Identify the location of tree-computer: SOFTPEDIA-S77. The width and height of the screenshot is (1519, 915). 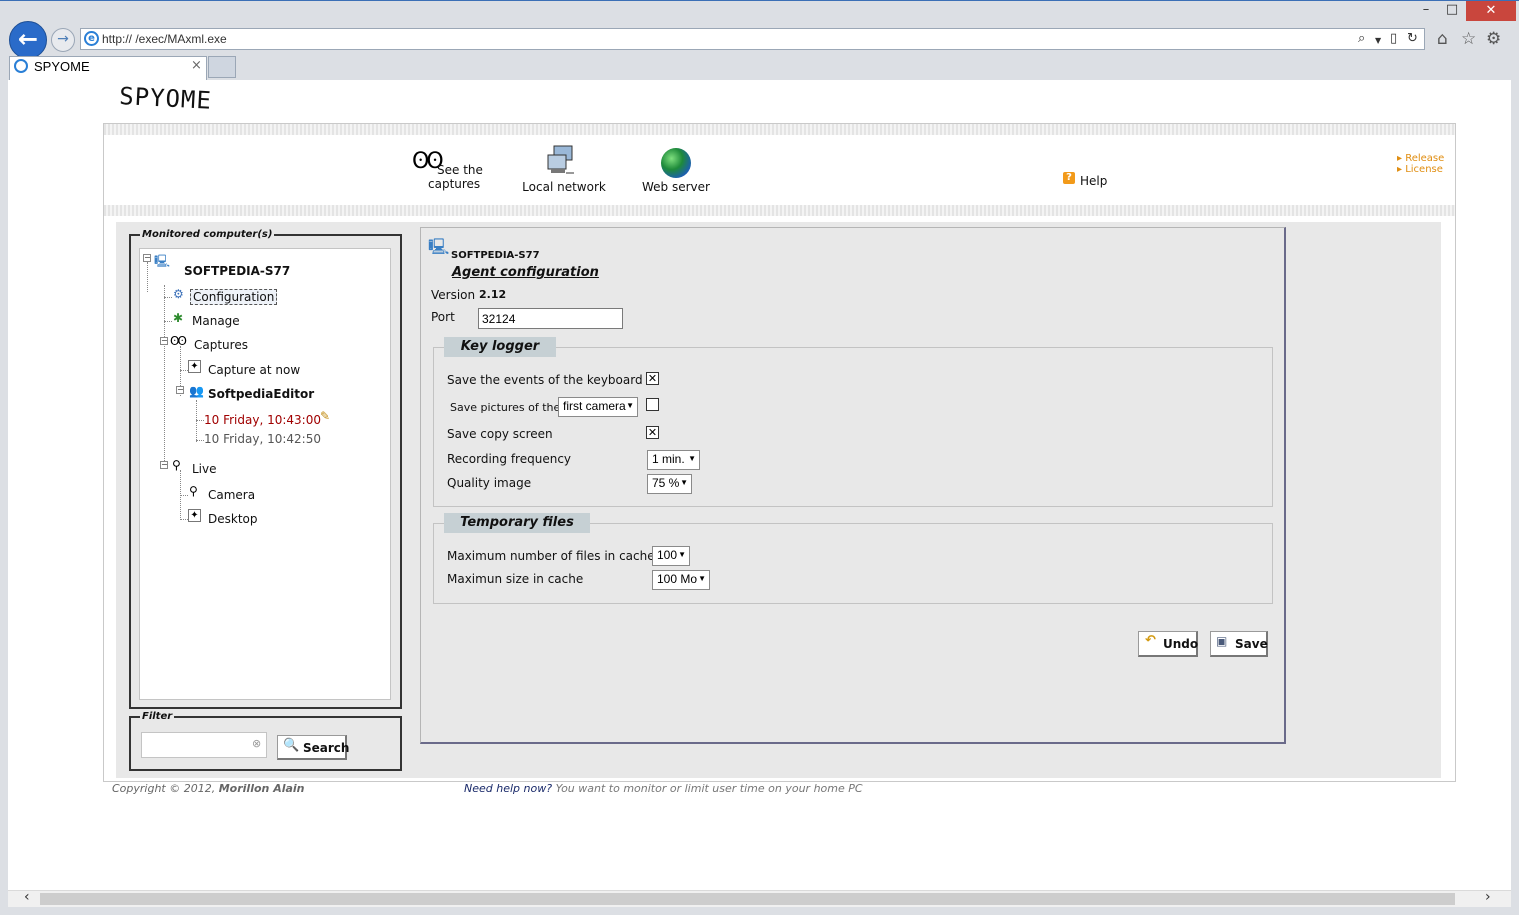
(237, 271).